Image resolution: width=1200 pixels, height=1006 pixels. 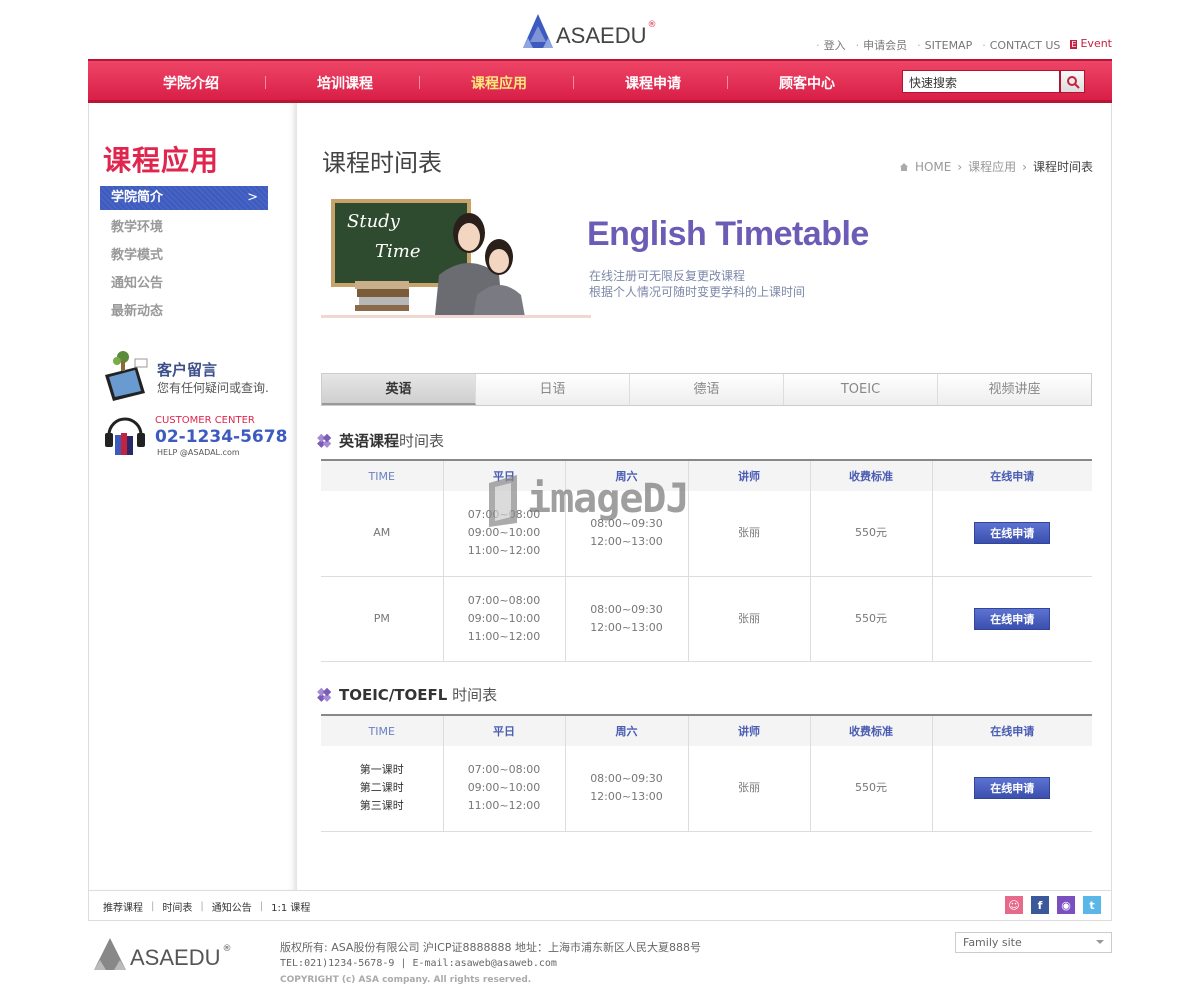 I want to click on footer-link-recommended: 推荐课程, so click(x=123, y=906).